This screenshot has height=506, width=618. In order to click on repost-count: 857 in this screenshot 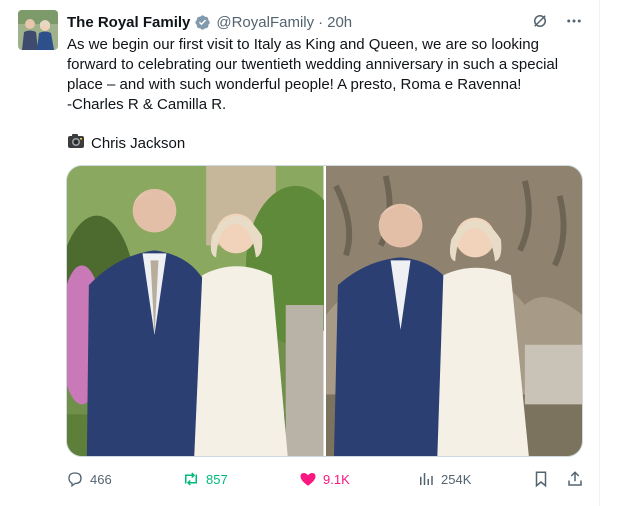, I will do `click(217, 479)`.